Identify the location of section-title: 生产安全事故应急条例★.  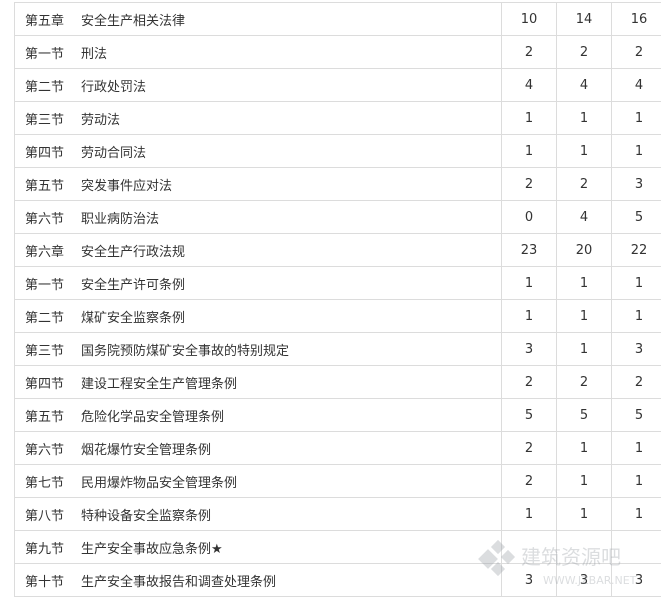
(152, 549).